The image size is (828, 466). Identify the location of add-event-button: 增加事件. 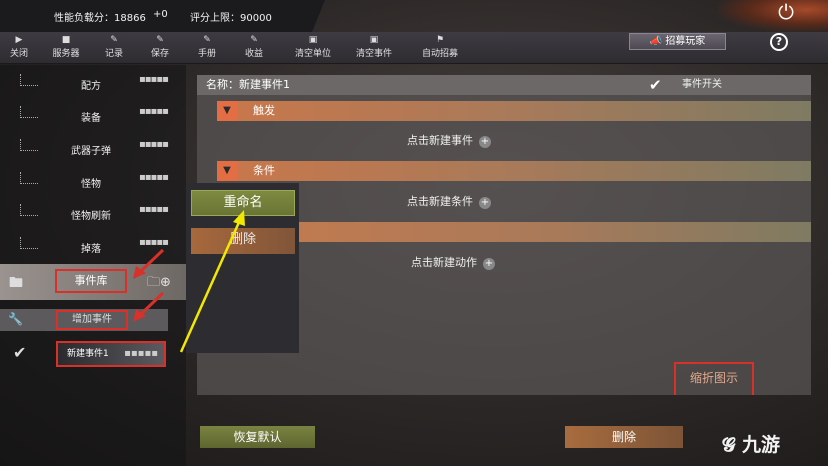
(92, 320).